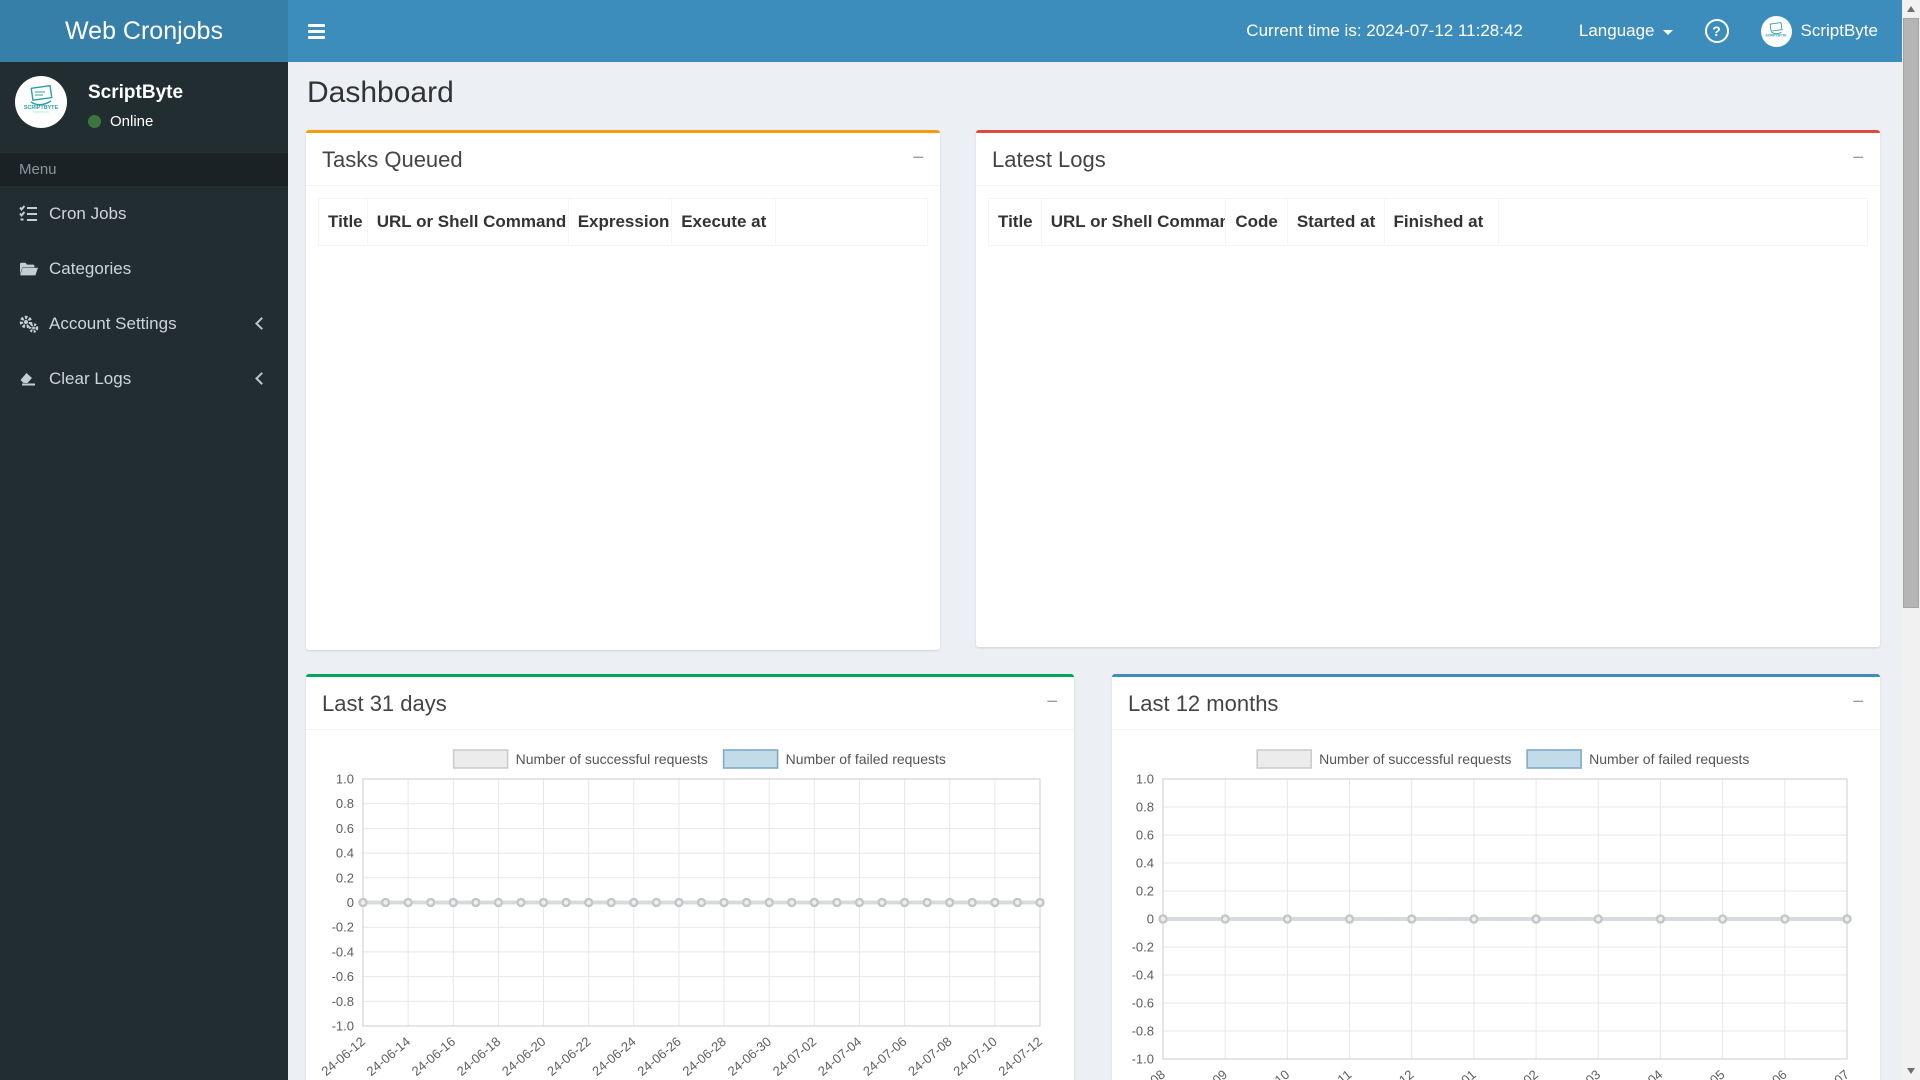 The image size is (1920, 1080). Describe the element at coordinates (704, 1056) in the screenshot. I see `x-tick-label: 24-06-28` at that location.